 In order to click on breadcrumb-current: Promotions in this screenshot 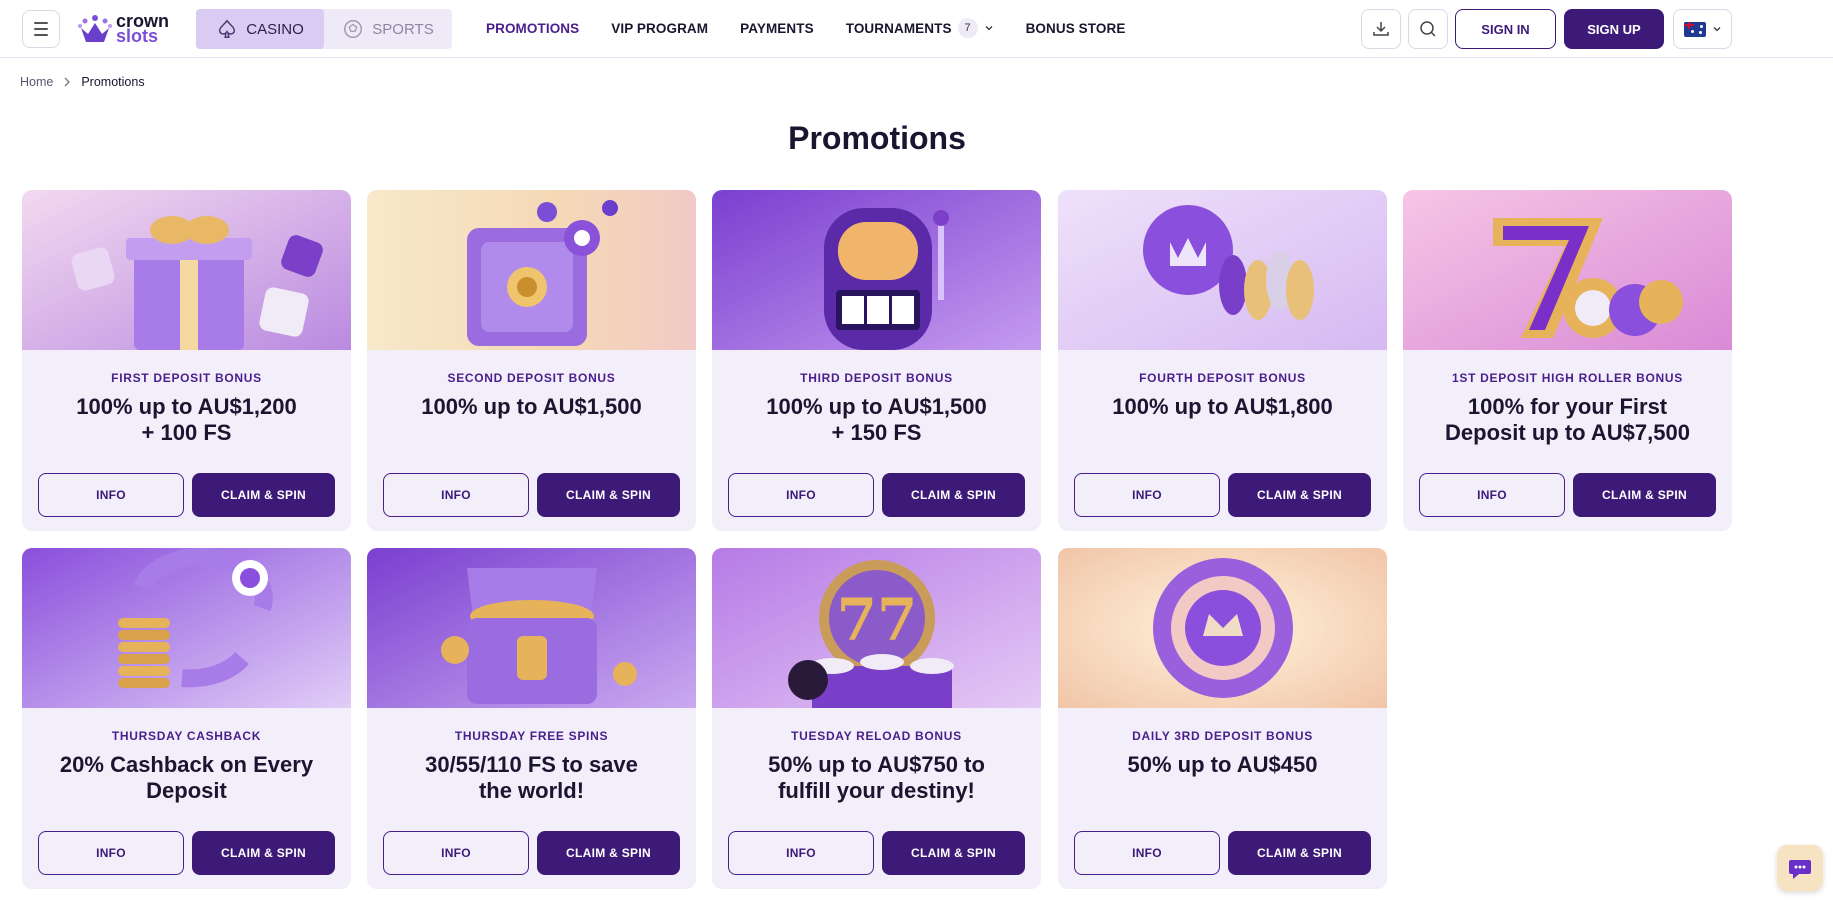, I will do `click(113, 82)`.